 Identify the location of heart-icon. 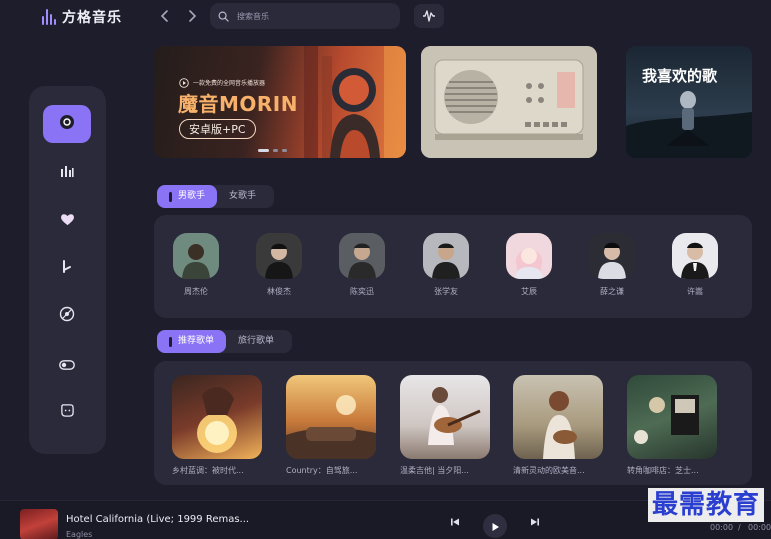
(67, 220).